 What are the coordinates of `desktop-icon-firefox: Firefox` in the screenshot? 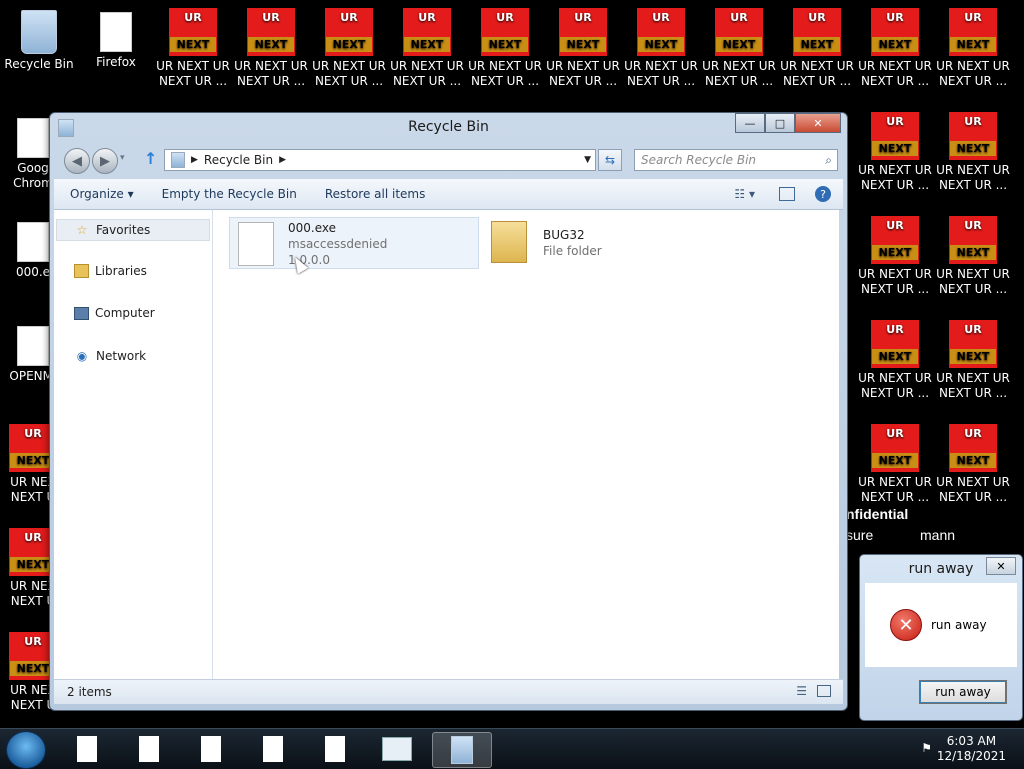 It's located at (116, 39).